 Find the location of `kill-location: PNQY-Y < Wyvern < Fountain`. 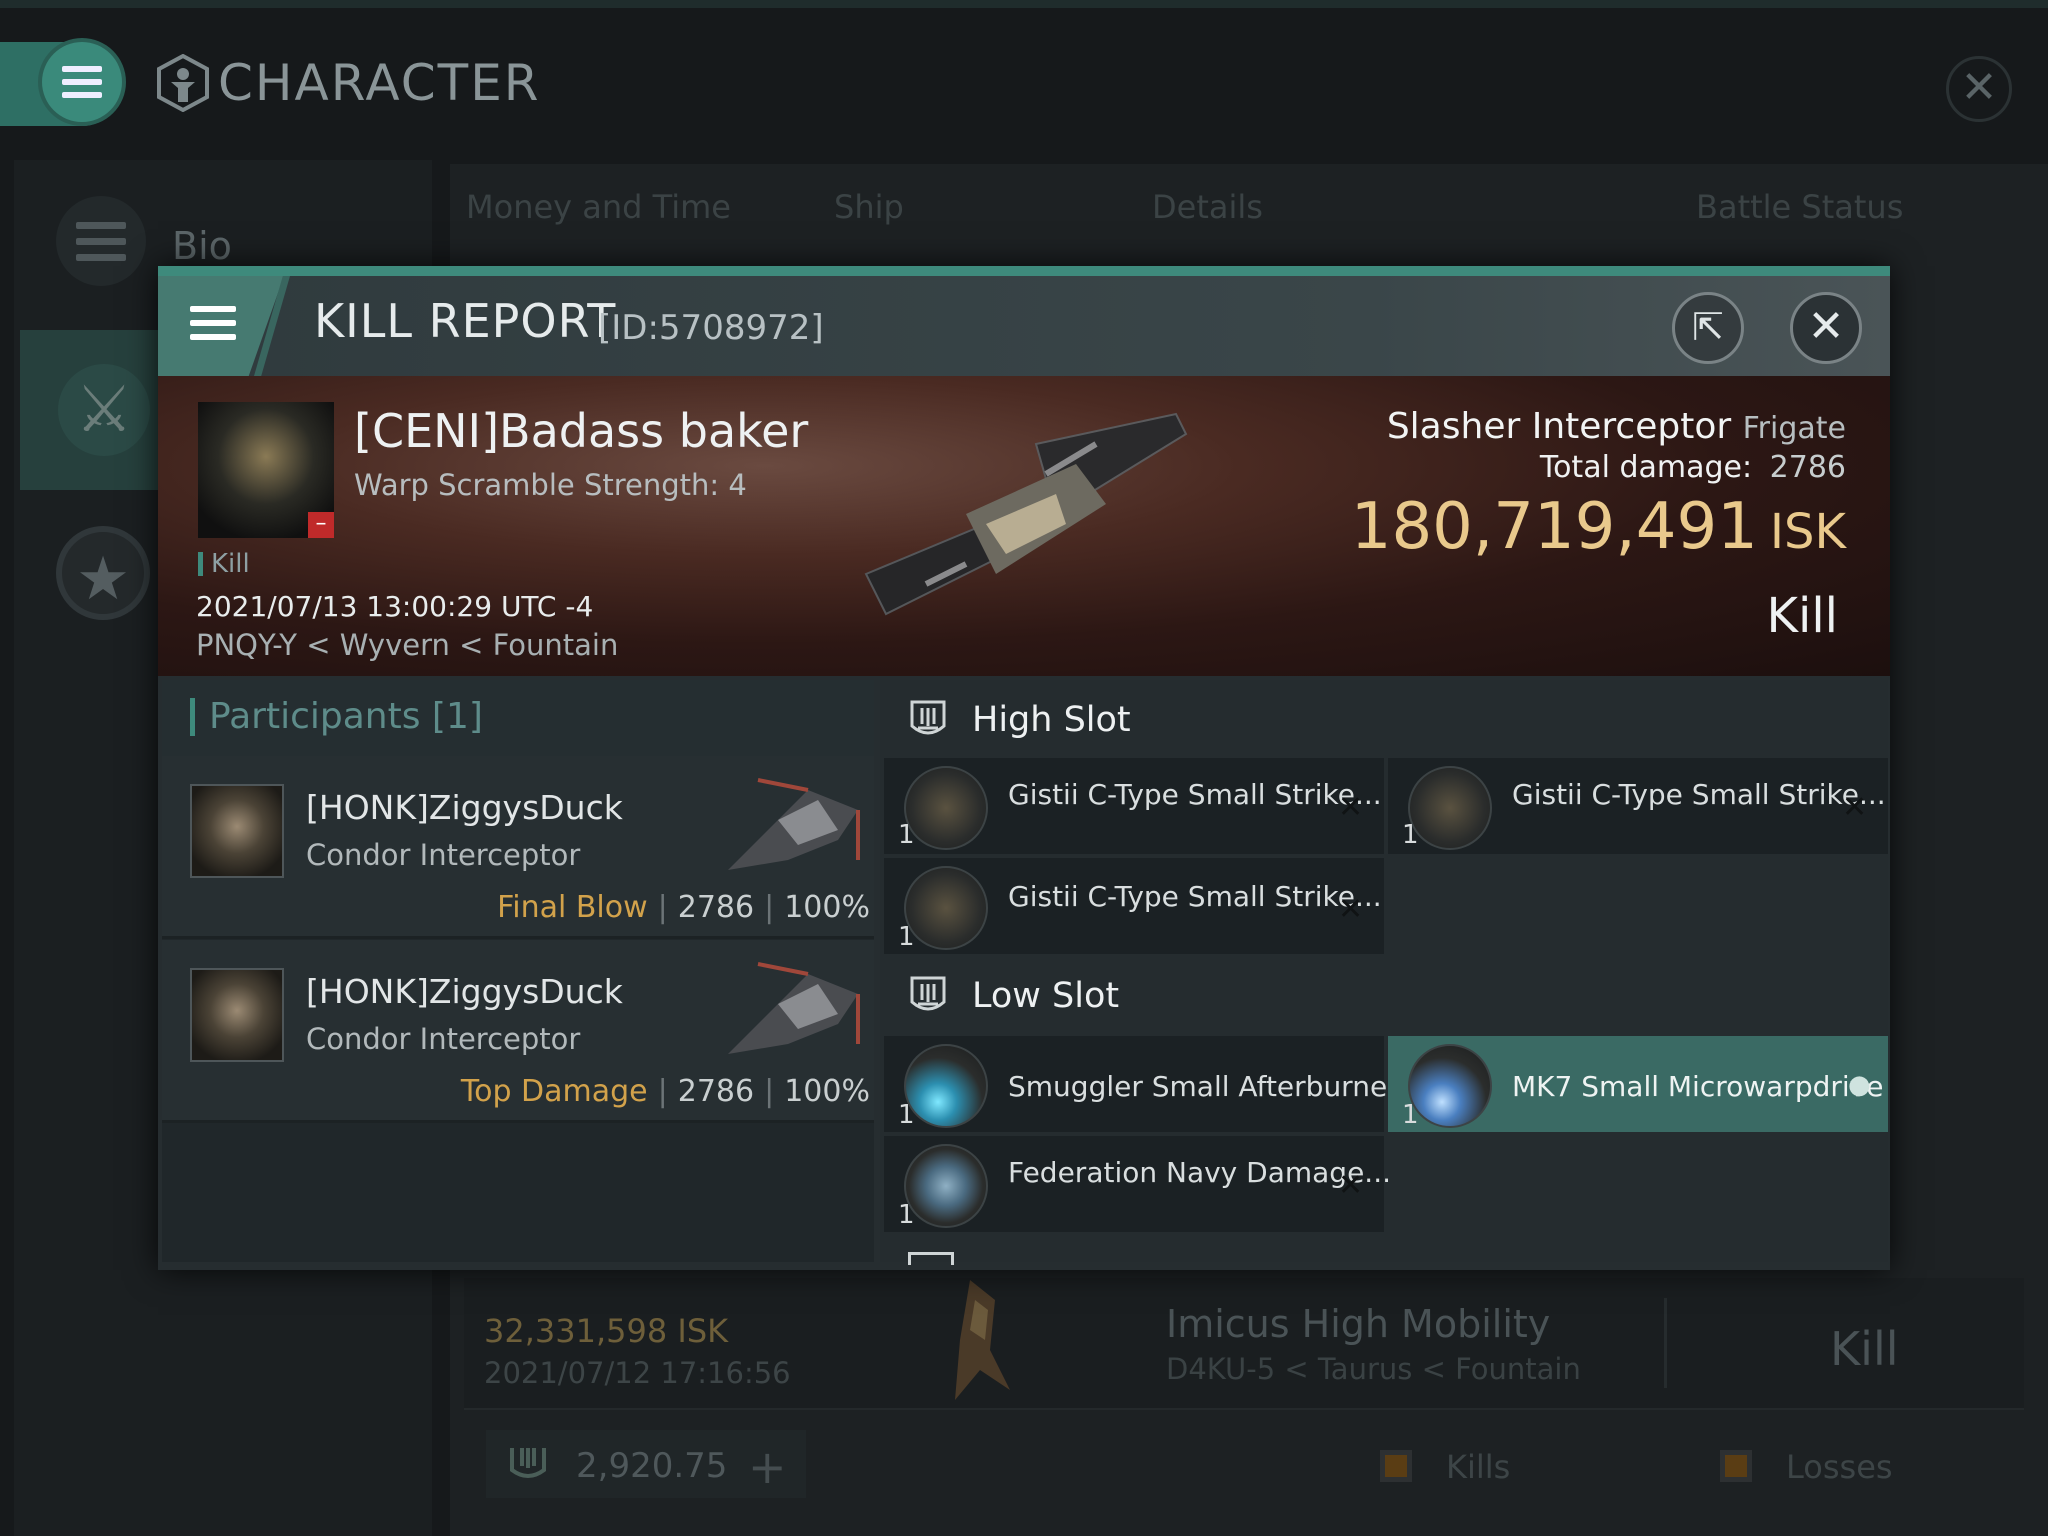

kill-location: PNQY-Y < Wyvern < Fountain is located at coordinates (407, 645).